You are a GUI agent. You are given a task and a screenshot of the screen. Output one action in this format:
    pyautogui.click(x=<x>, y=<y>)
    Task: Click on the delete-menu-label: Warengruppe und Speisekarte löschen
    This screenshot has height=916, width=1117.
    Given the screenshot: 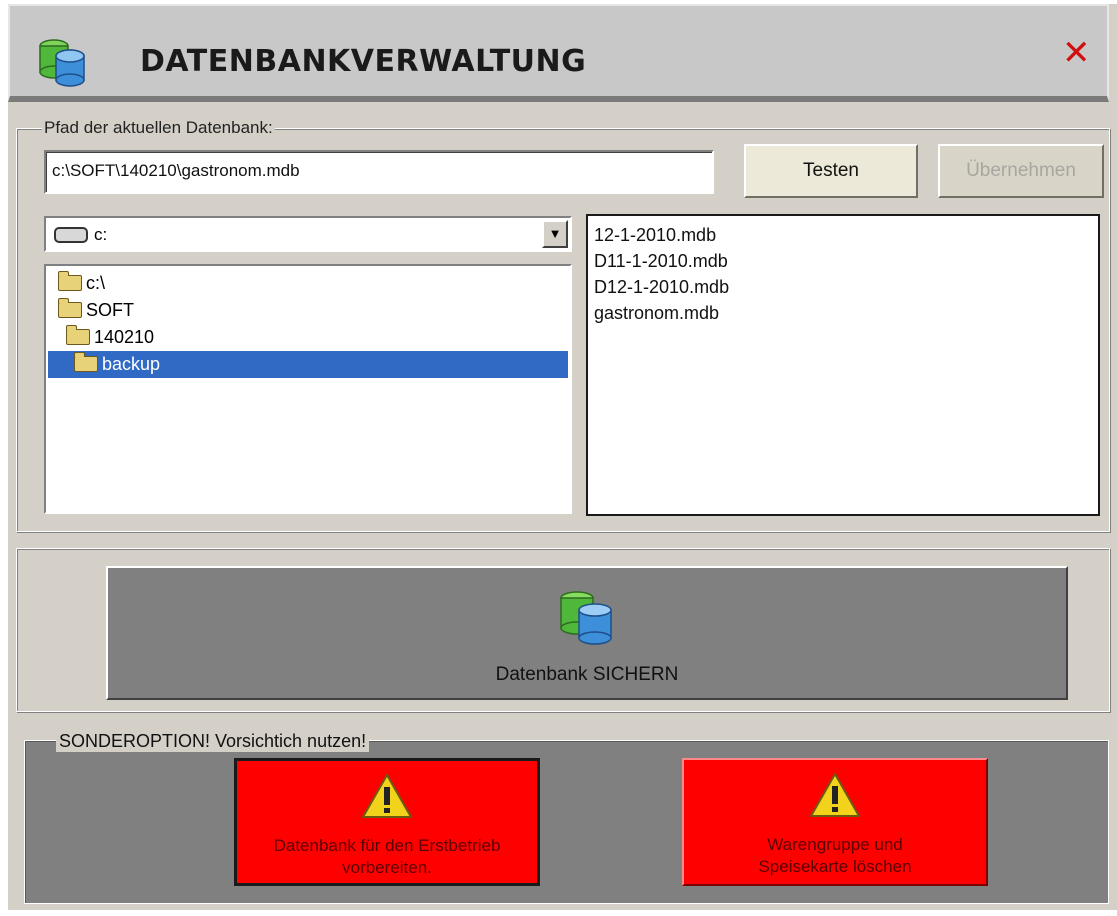 What is the action you would take?
    pyautogui.click(x=835, y=855)
    